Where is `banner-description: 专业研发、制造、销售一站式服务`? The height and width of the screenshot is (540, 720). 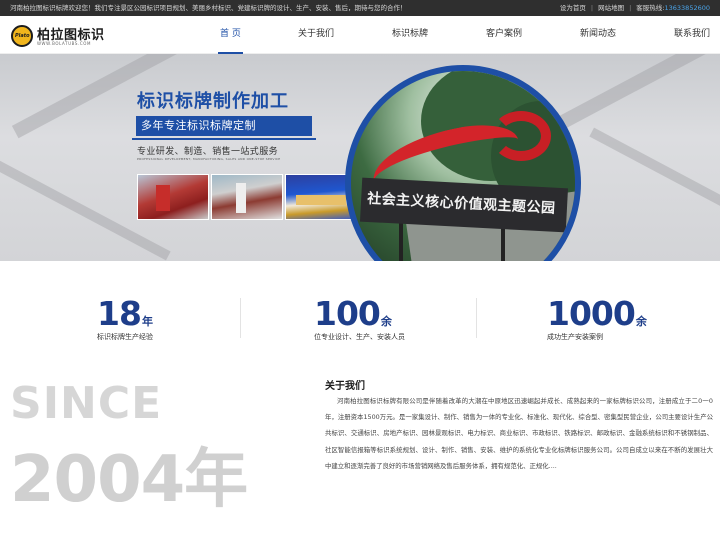 banner-description: 专业研发、制造、销售一站式服务 is located at coordinates (208, 152).